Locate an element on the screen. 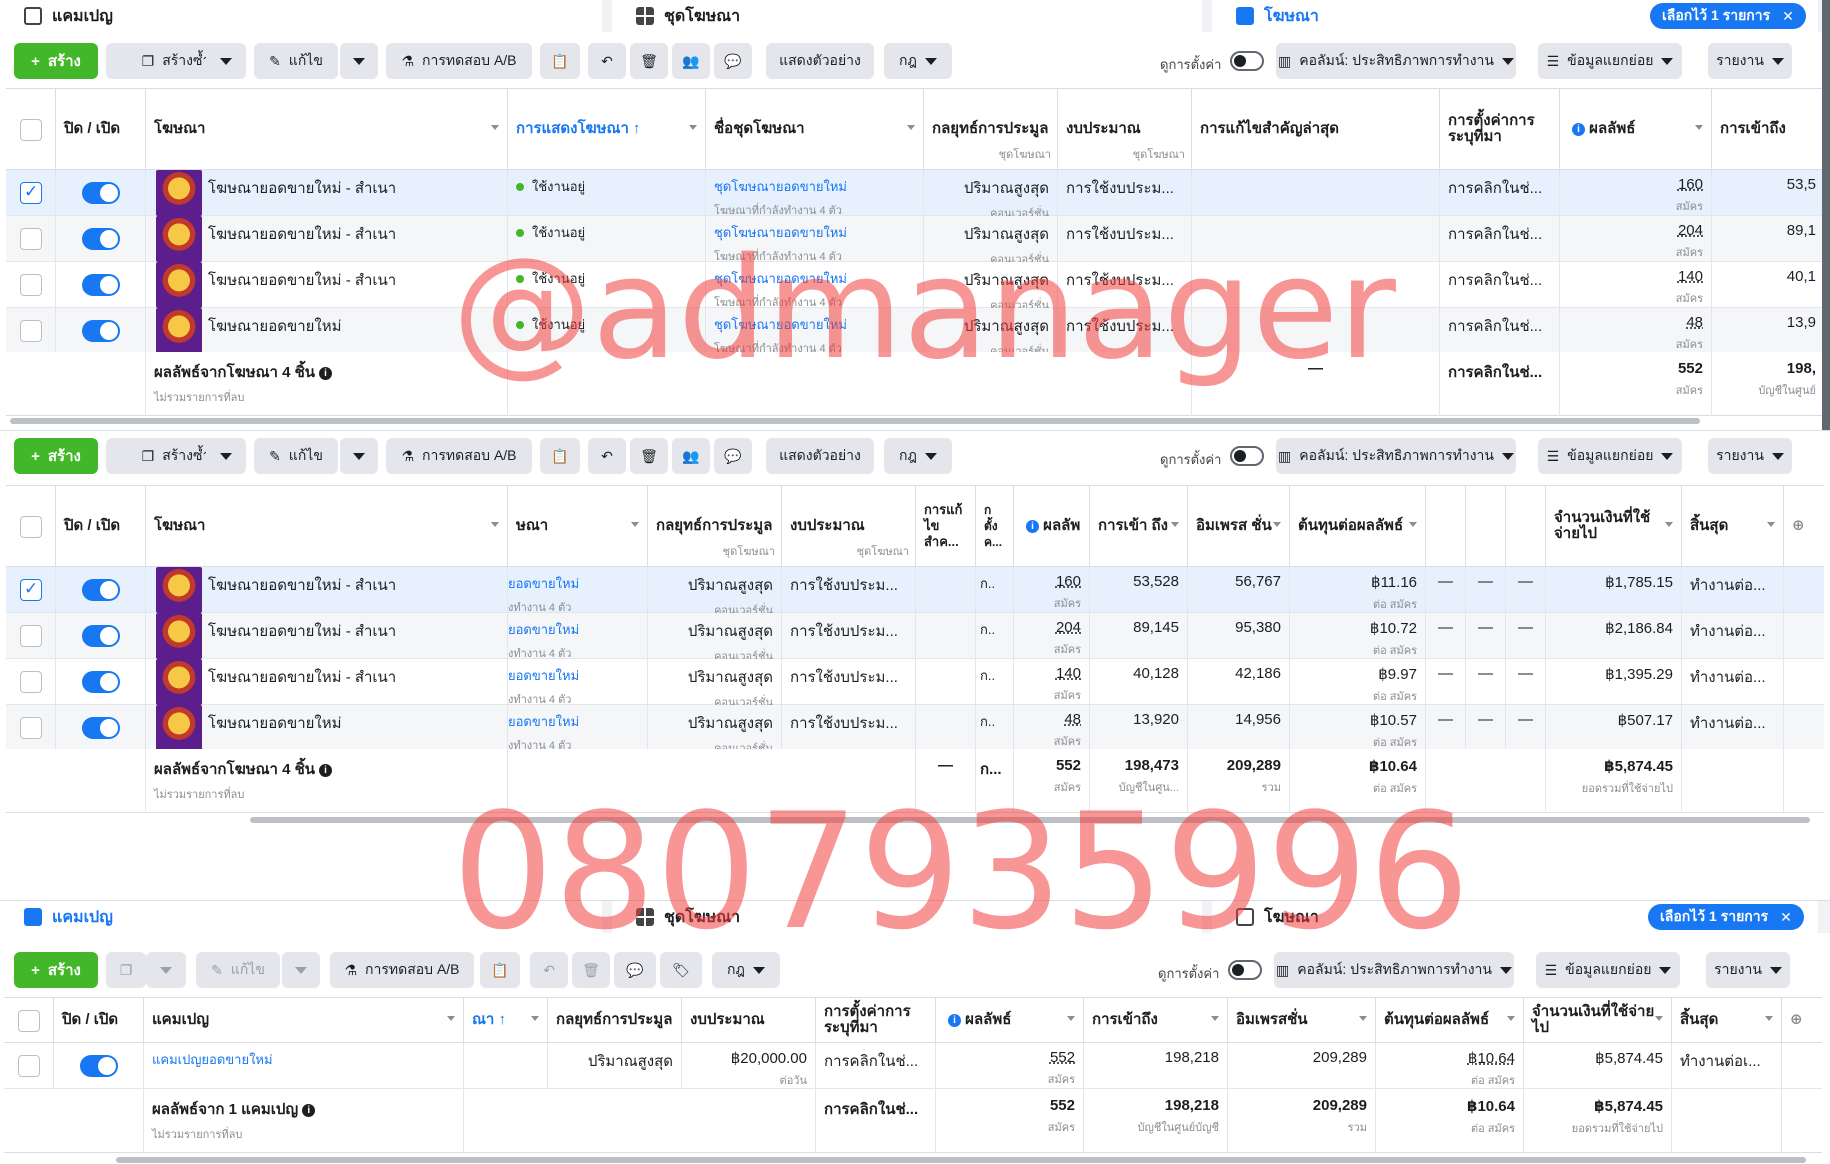 The image size is (1830, 1164). col-impressions: อิมเพรส ชั่น is located at coordinates (1239, 526).